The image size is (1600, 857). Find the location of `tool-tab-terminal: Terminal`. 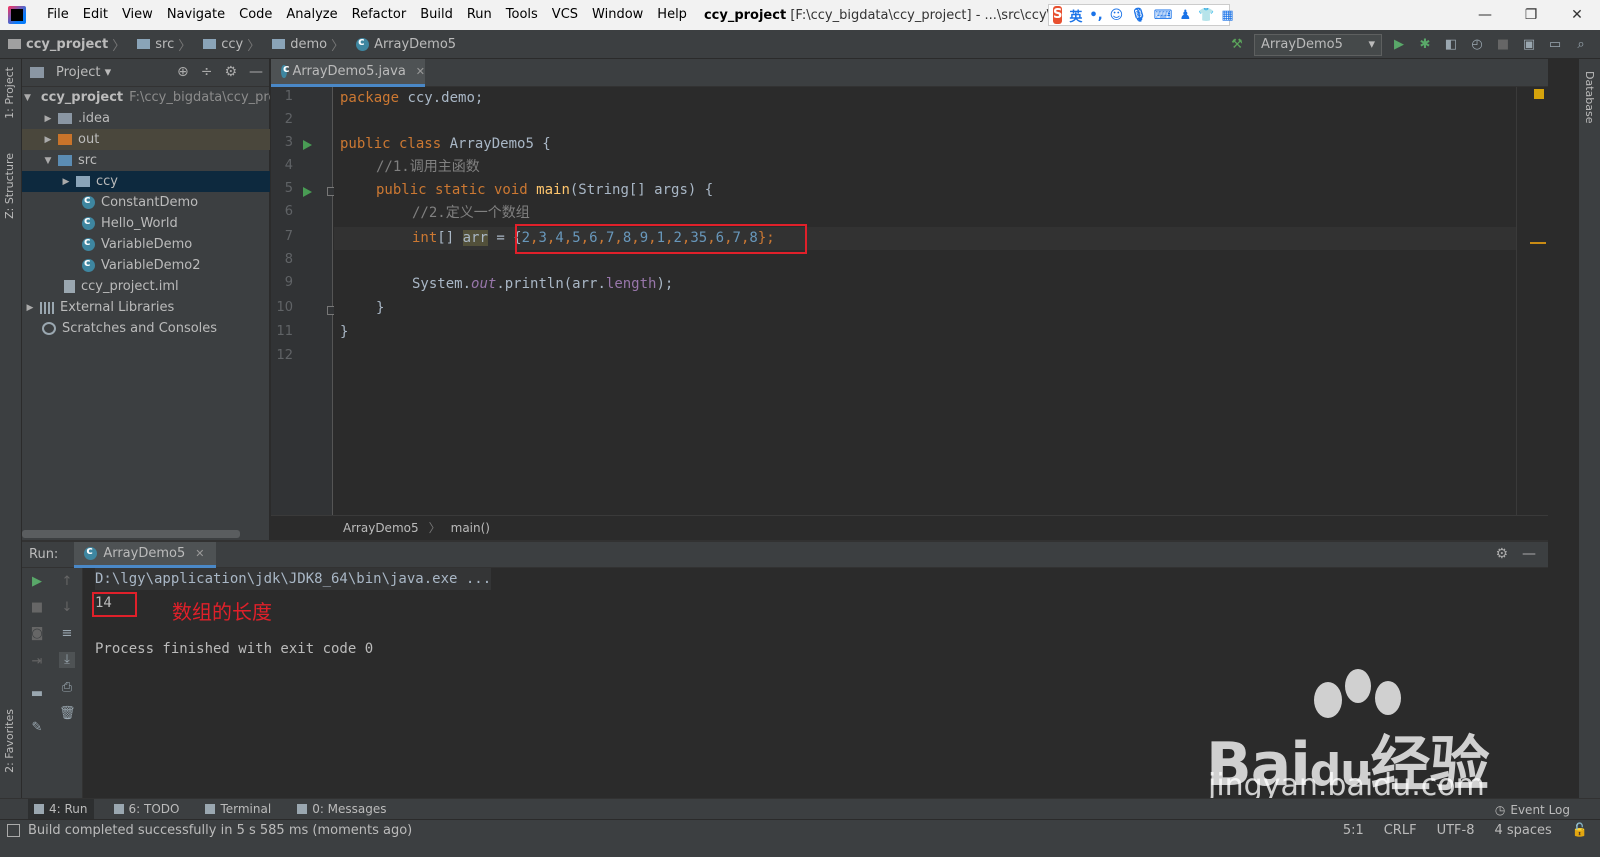

tool-tab-terminal: Terminal is located at coordinates (238, 809).